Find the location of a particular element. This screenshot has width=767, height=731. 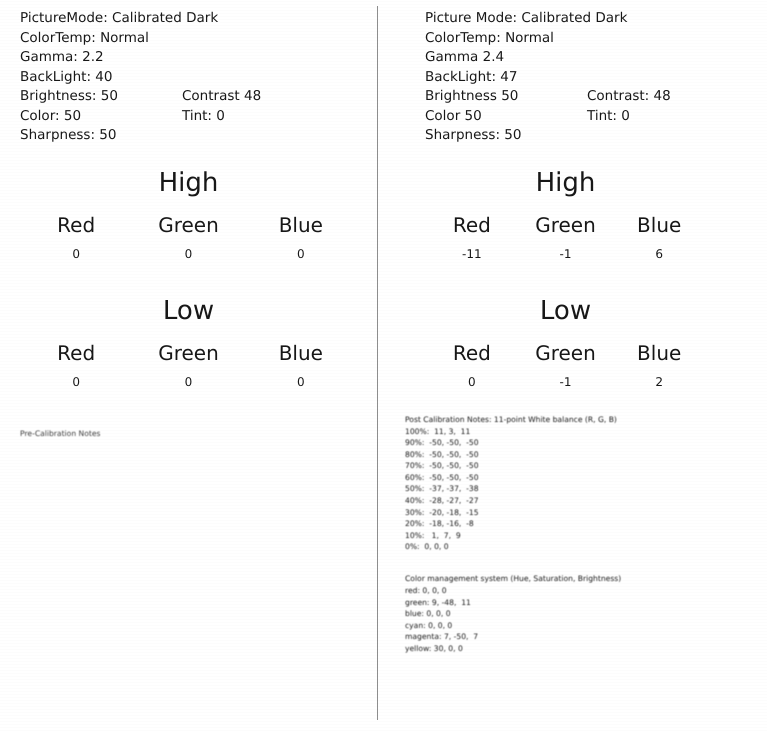

contrast-line: Contrast: 48 is located at coordinates (629, 96).